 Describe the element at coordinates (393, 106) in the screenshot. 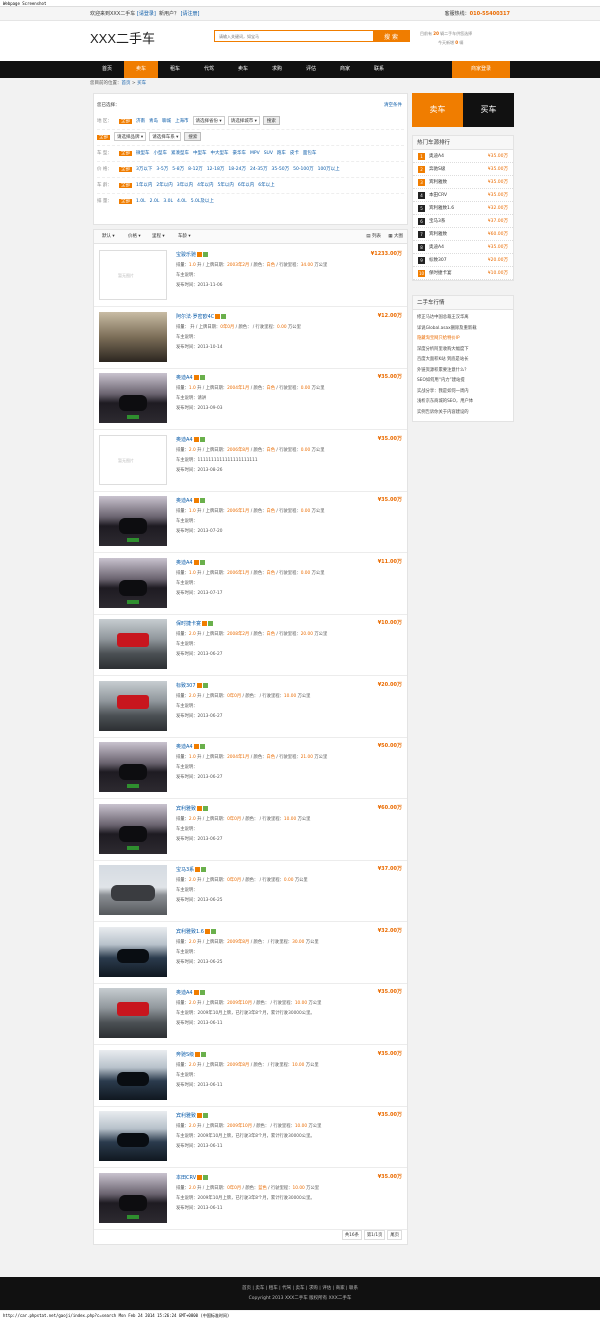

I see `clear-filters-link: 清空条件` at that location.